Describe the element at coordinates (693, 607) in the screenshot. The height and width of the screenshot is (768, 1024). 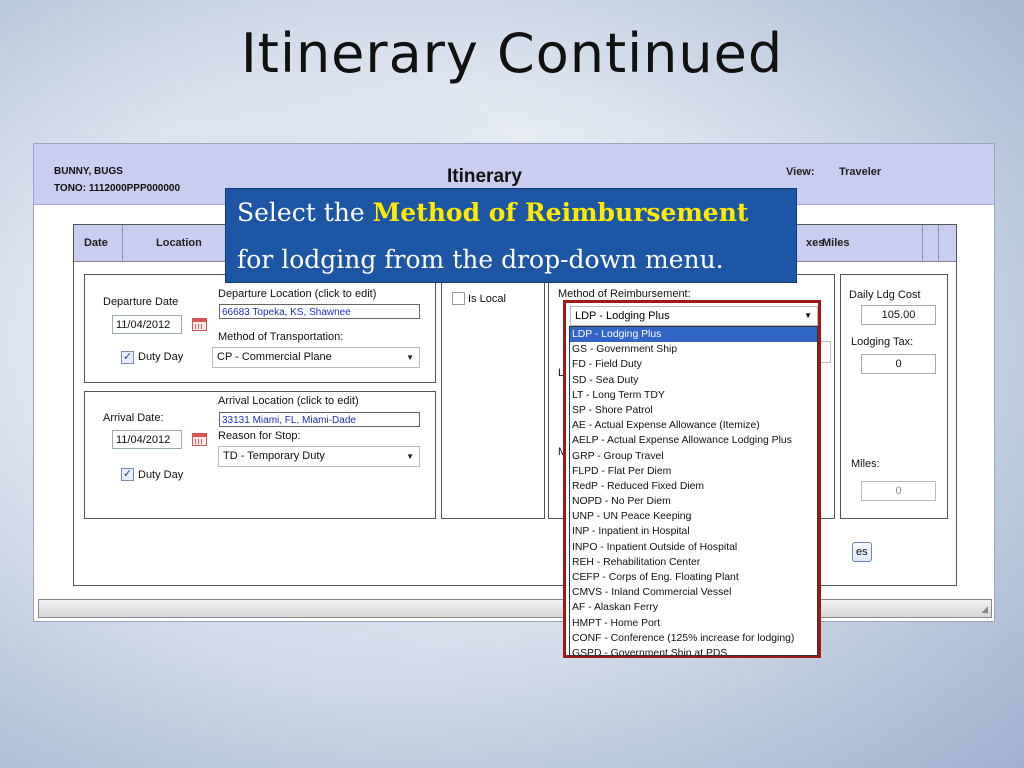
I see `dropdown-option: AF - Alaskan Ferry` at that location.